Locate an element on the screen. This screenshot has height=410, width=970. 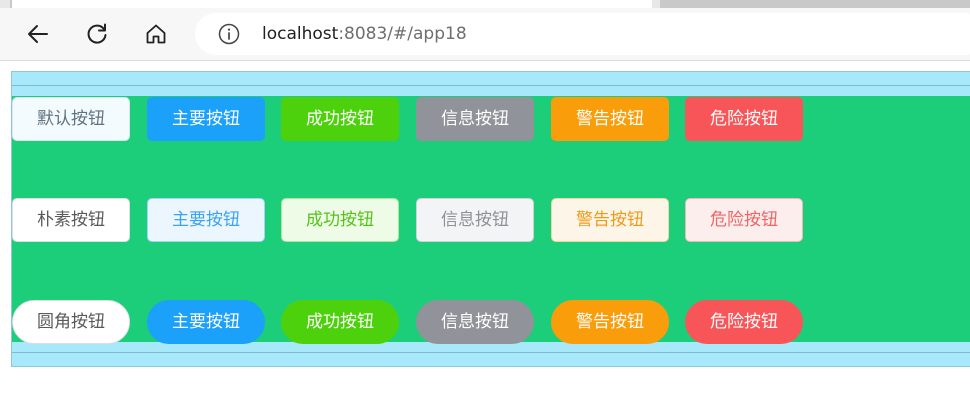
round-success-button: 成功按钮 is located at coordinates (340, 322).